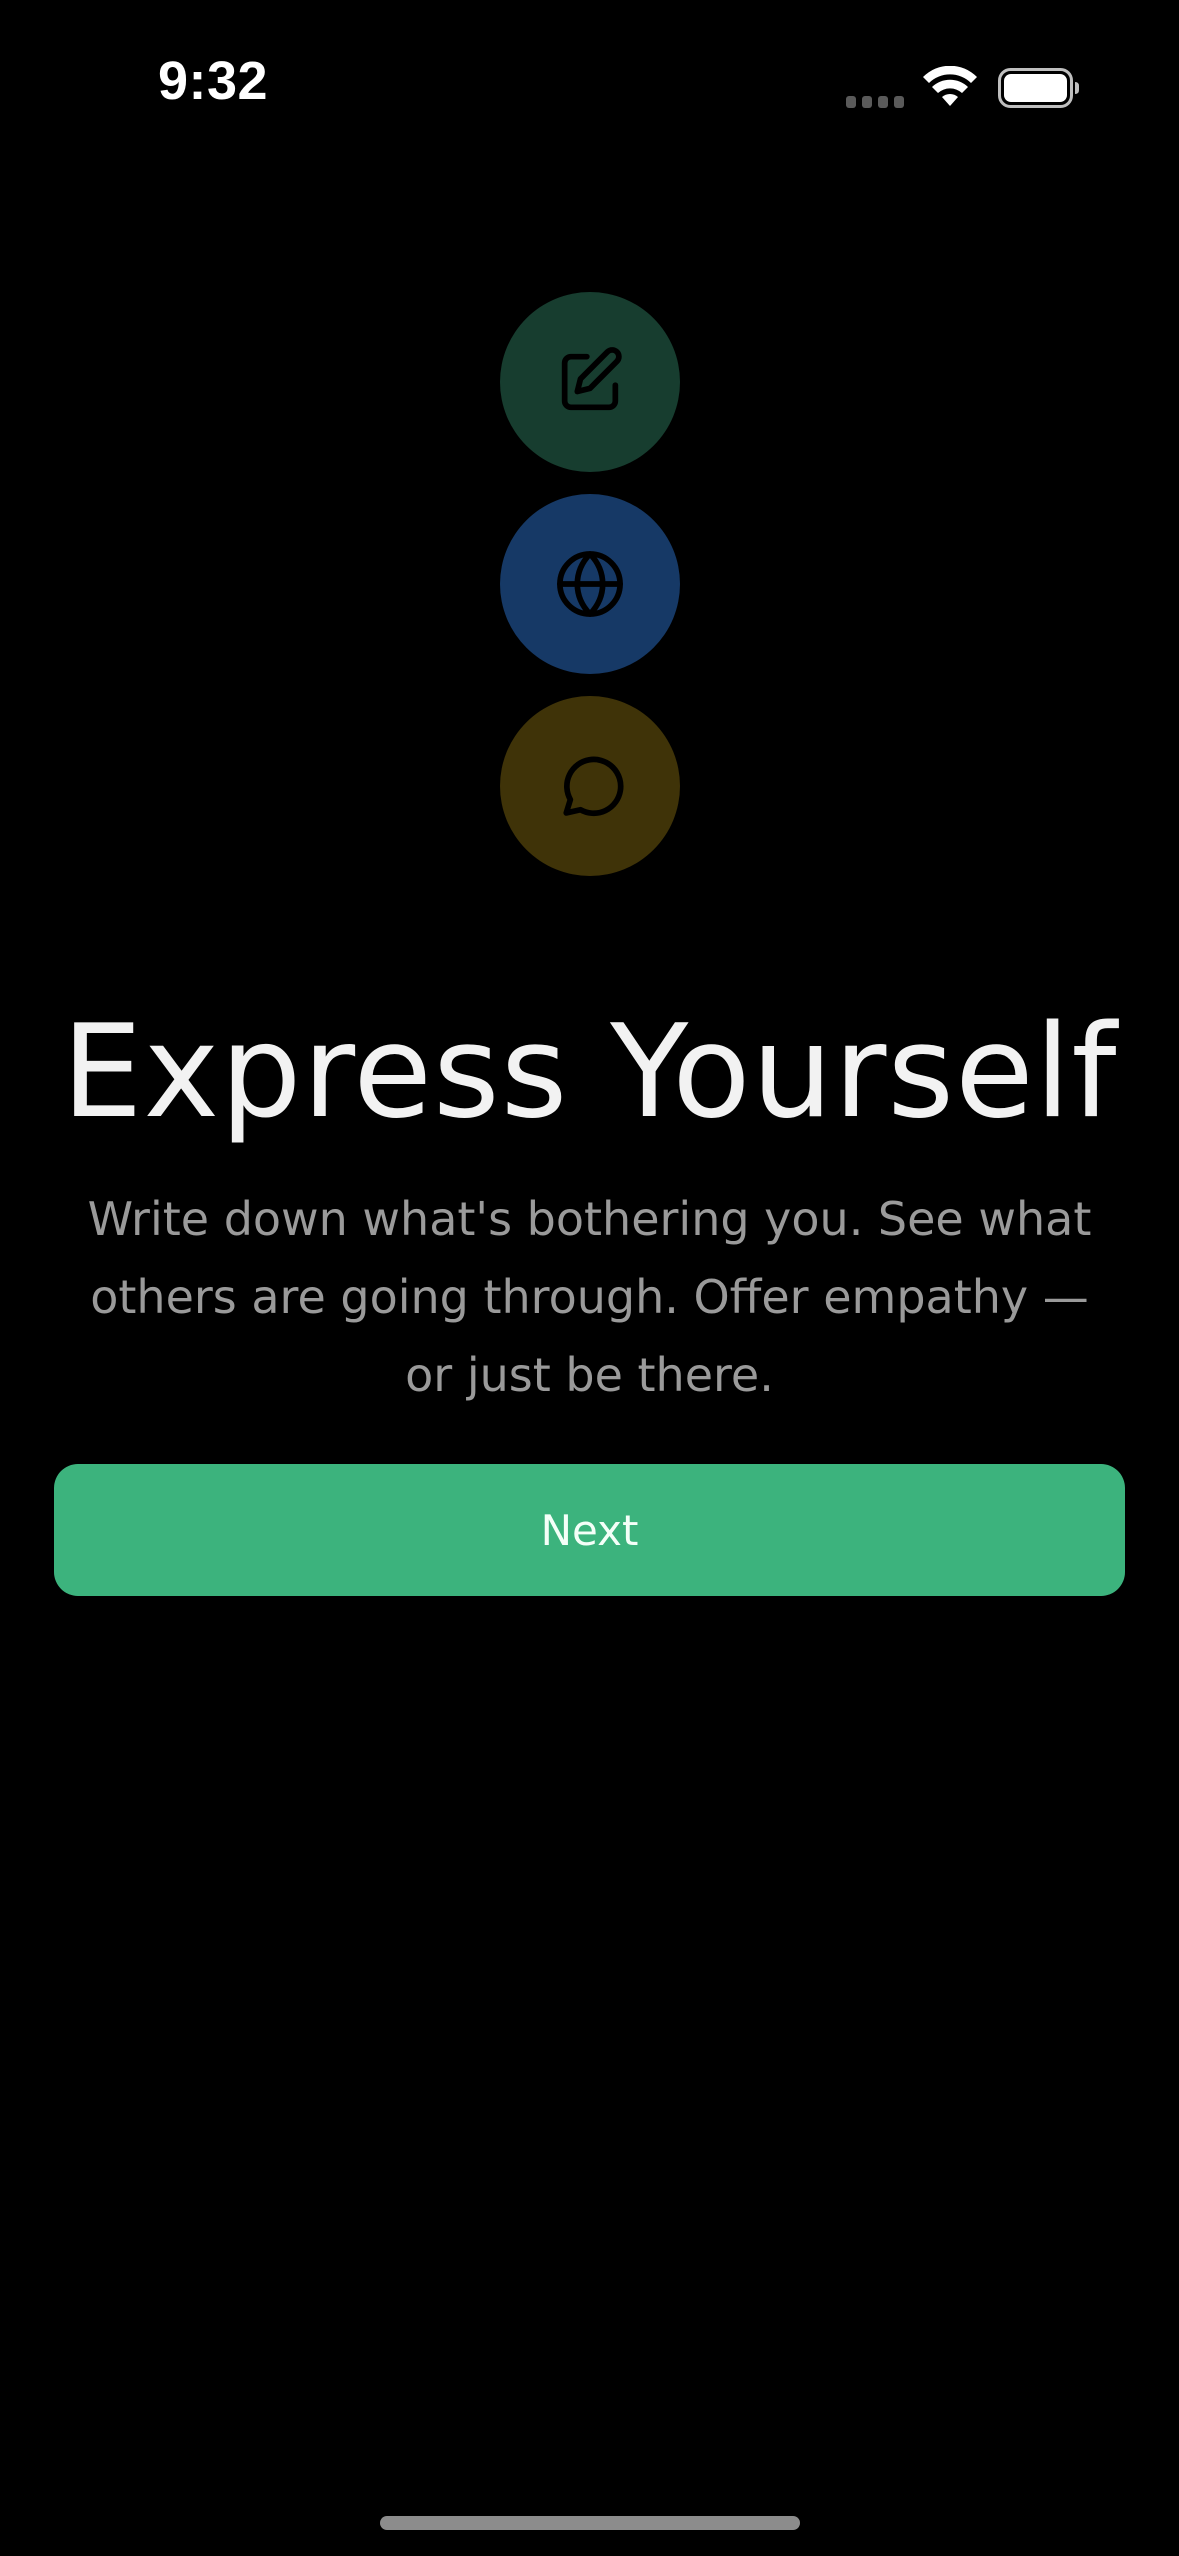  What do you see at coordinates (589, 1530) in the screenshot?
I see `next-button: Next` at bounding box center [589, 1530].